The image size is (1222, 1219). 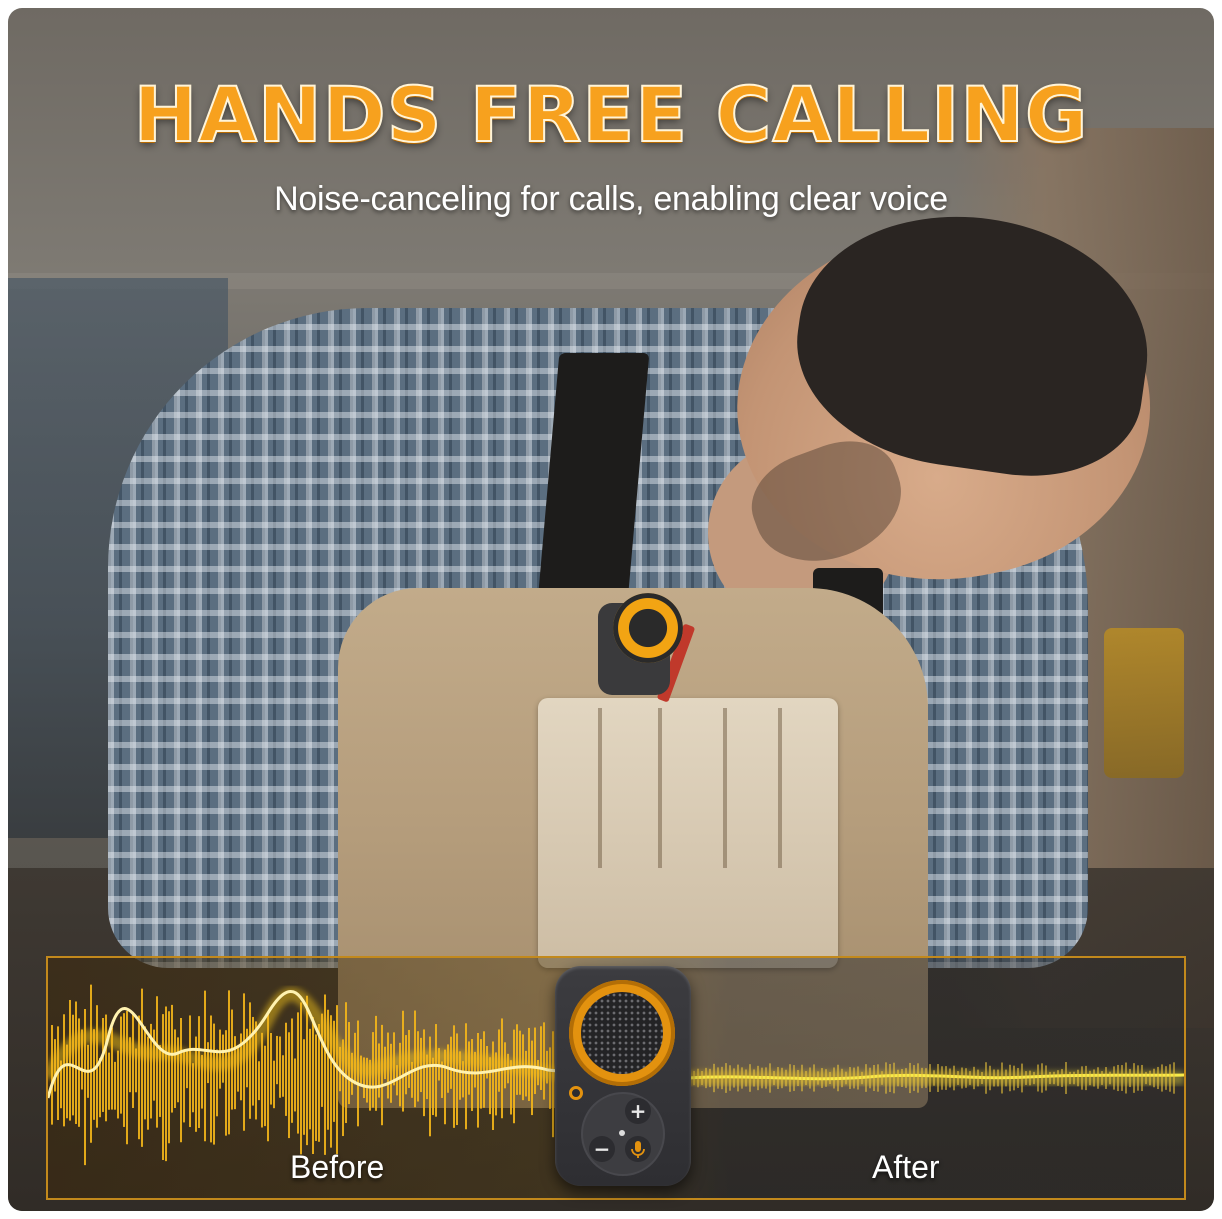 I want to click on speaker-grill, so click(x=622, y=1033).